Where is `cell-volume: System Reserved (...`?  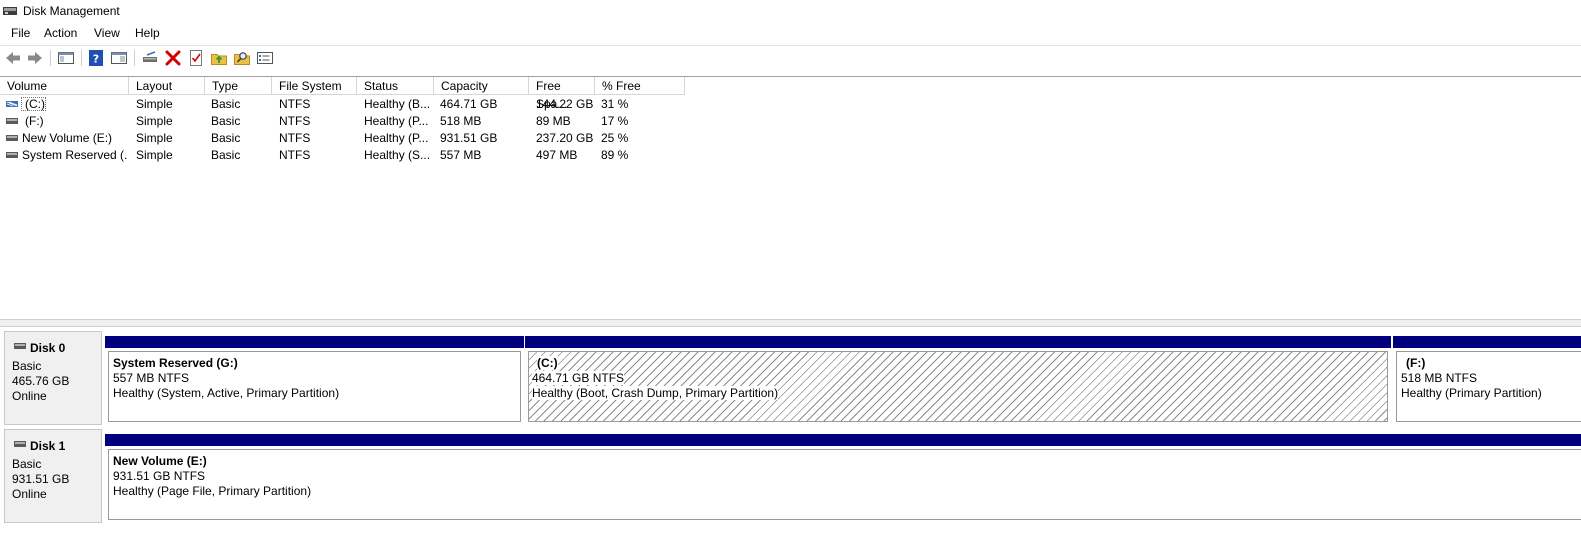
cell-volume: System Reserved (... is located at coordinates (75, 155).